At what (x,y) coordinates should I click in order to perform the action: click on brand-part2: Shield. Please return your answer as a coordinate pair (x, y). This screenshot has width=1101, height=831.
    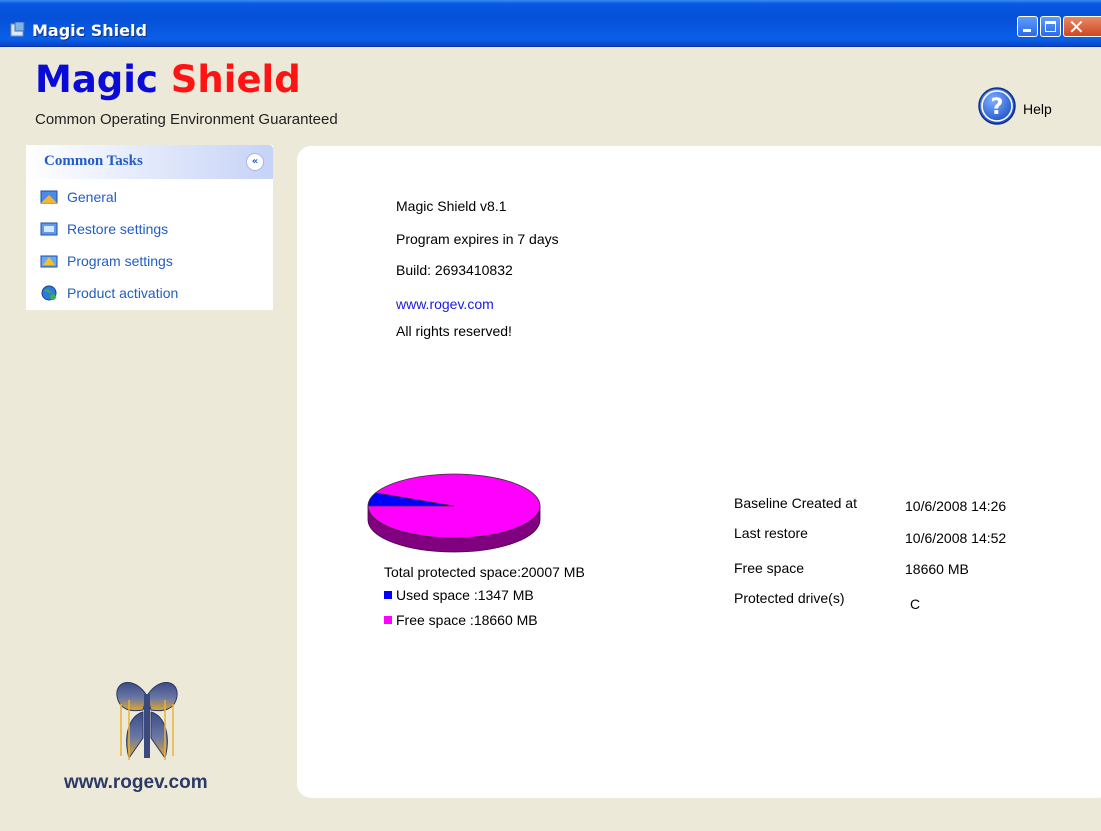
    Looking at the image, I should click on (235, 79).